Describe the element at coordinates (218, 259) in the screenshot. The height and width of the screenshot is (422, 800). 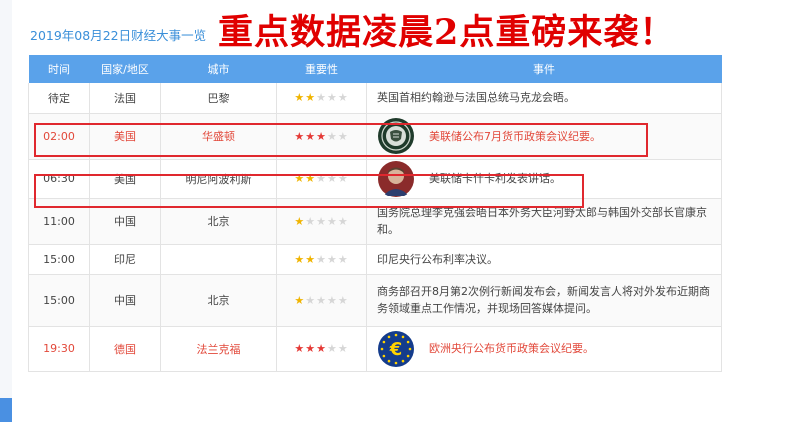
I see `city-cell` at that location.